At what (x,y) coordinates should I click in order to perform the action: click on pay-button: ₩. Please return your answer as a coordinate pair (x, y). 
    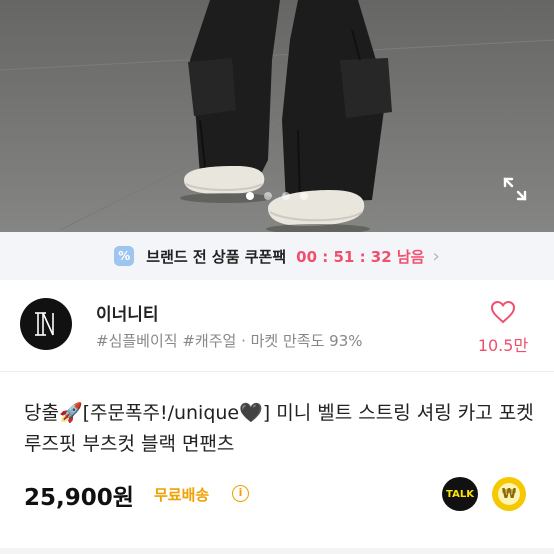
    Looking at the image, I should click on (509, 494).